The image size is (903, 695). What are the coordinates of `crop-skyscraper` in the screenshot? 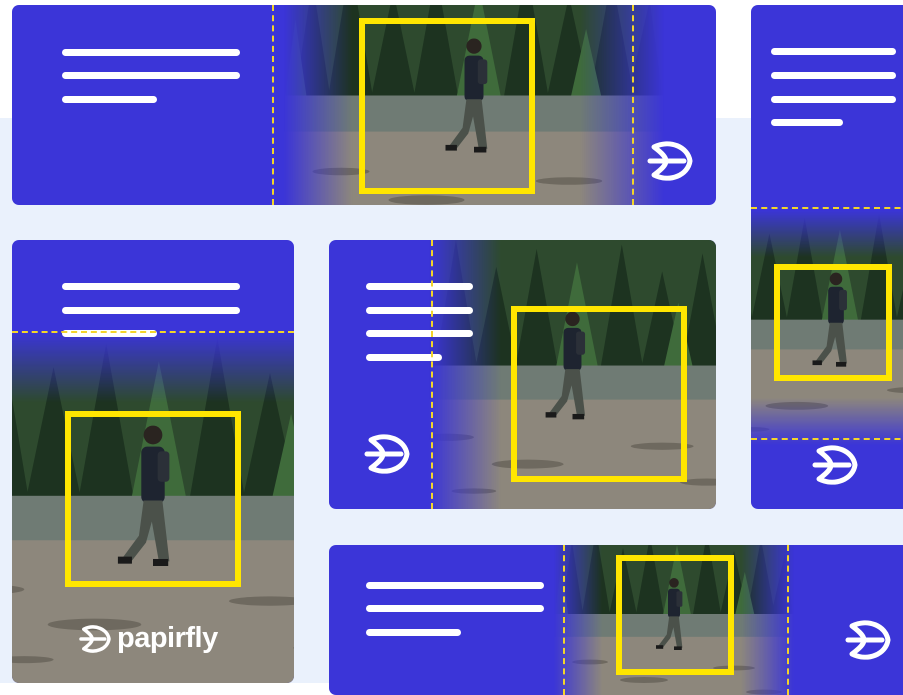 It's located at (827, 257).